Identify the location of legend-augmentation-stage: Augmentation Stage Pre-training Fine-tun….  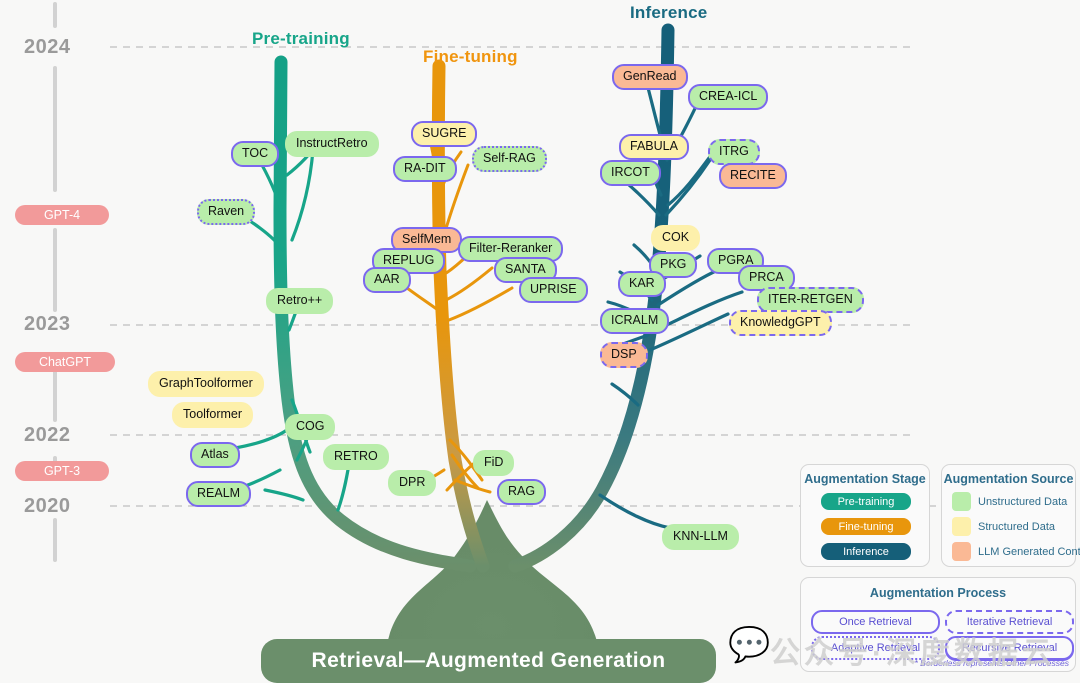
(865, 515).